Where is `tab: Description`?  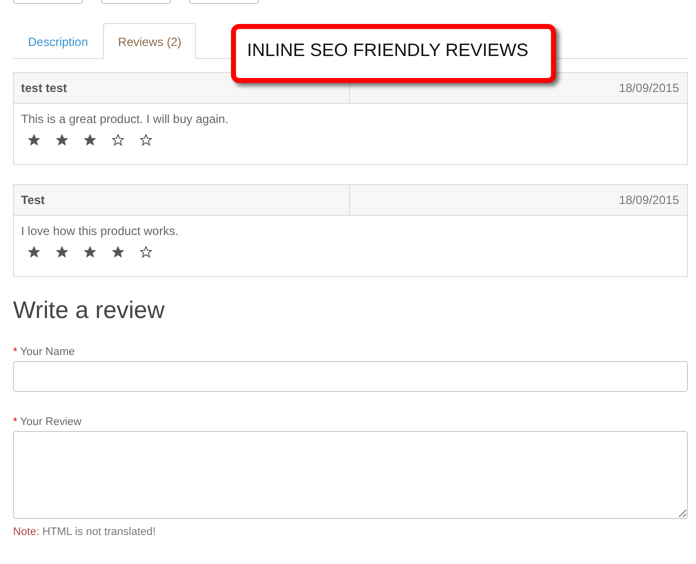
tab: Description is located at coordinates (58, 41).